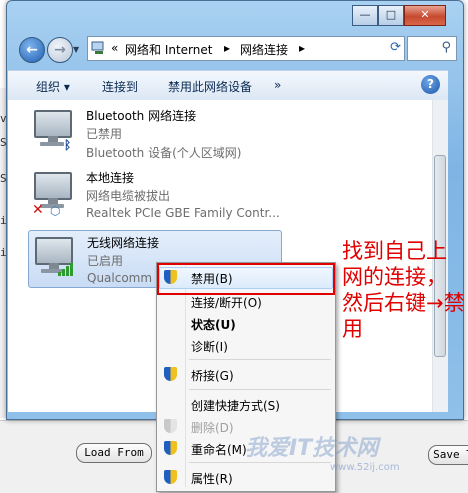 This screenshot has height=493, width=468. I want to click on network-folder-icon, so click(97, 47).